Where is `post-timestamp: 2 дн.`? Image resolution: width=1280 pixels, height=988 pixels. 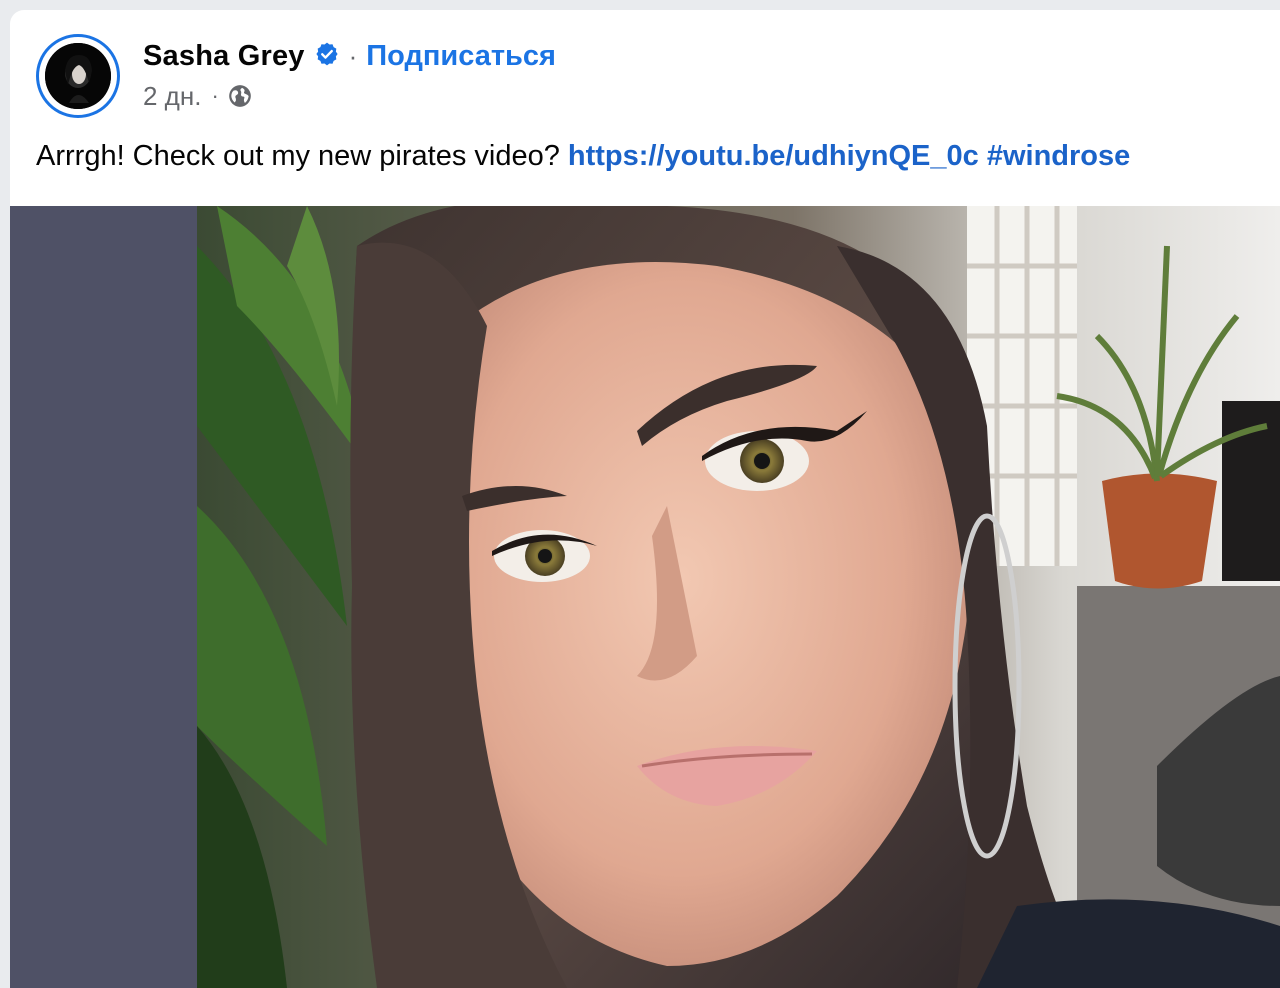 post-timestamp: 2 дн. is located at coordinates (172, 96).